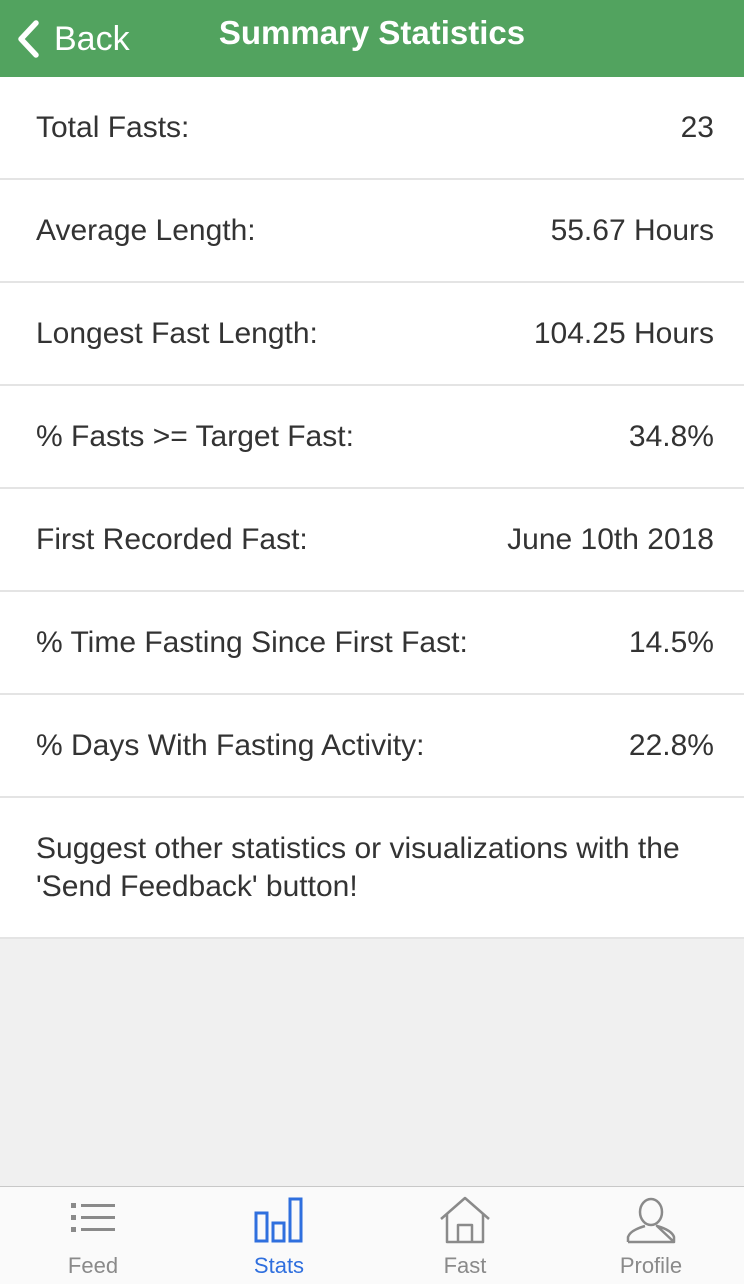 The image size is (744, 1284). What do you see at coordinates (372, 32) in the screenshot?
I see `page-title: Summary Statistics` at bounding box center [372, 32].